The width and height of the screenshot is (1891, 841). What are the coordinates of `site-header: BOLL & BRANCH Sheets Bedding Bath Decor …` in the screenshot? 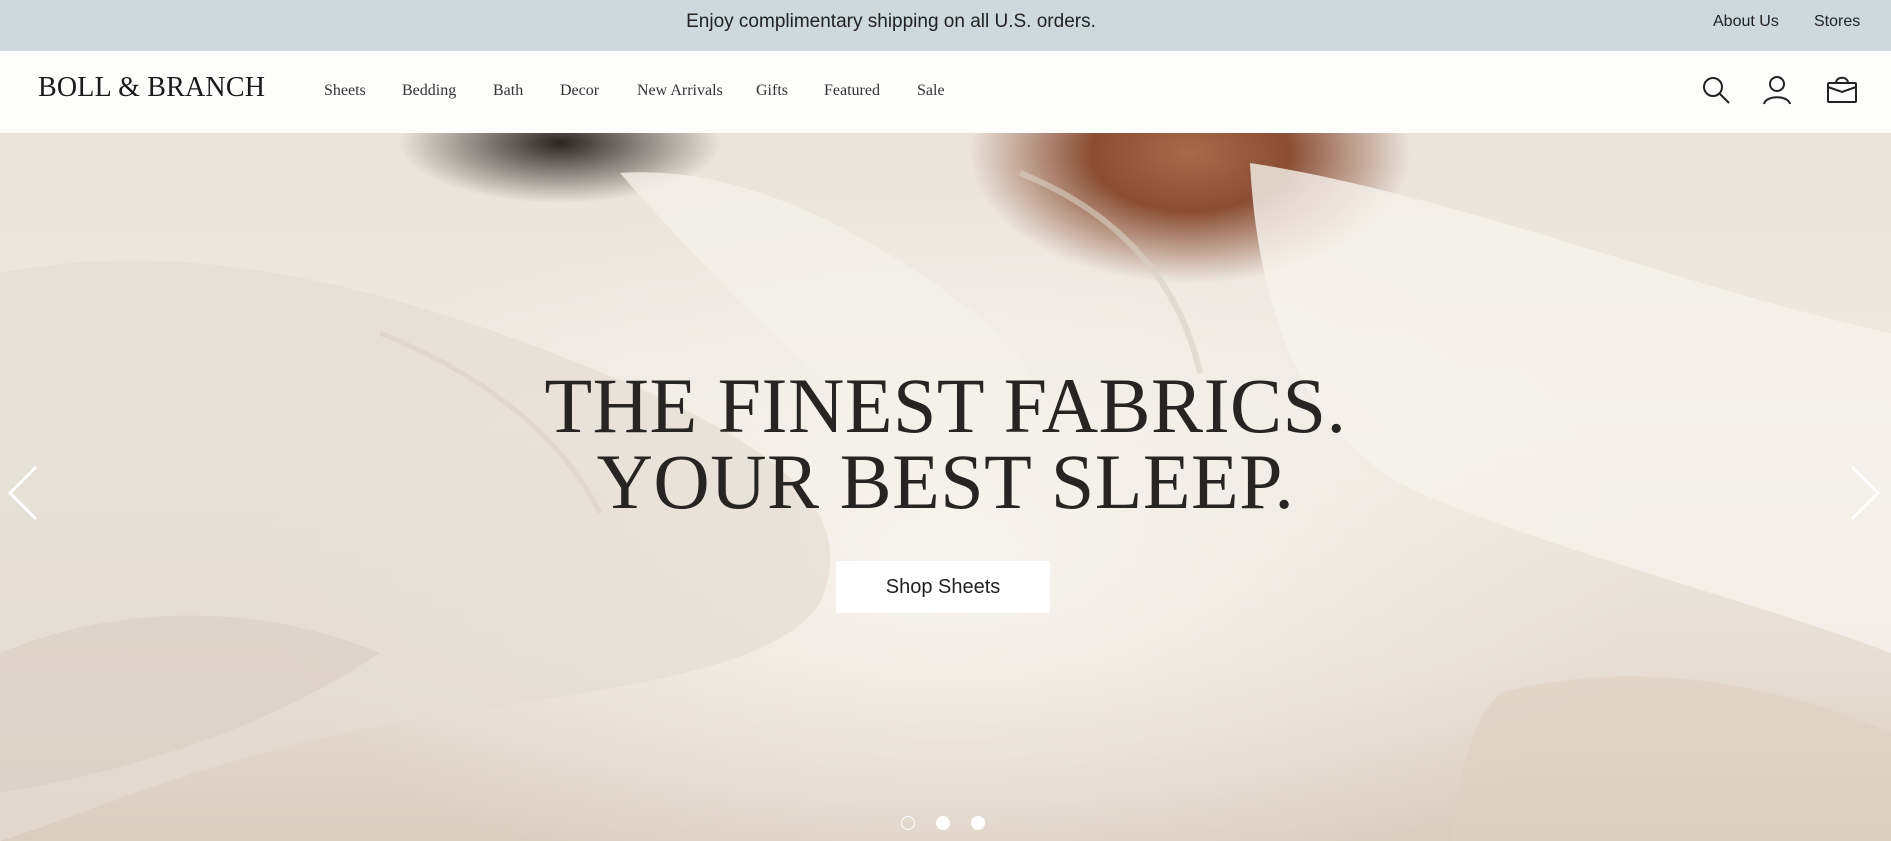 It's located at (945, 92).